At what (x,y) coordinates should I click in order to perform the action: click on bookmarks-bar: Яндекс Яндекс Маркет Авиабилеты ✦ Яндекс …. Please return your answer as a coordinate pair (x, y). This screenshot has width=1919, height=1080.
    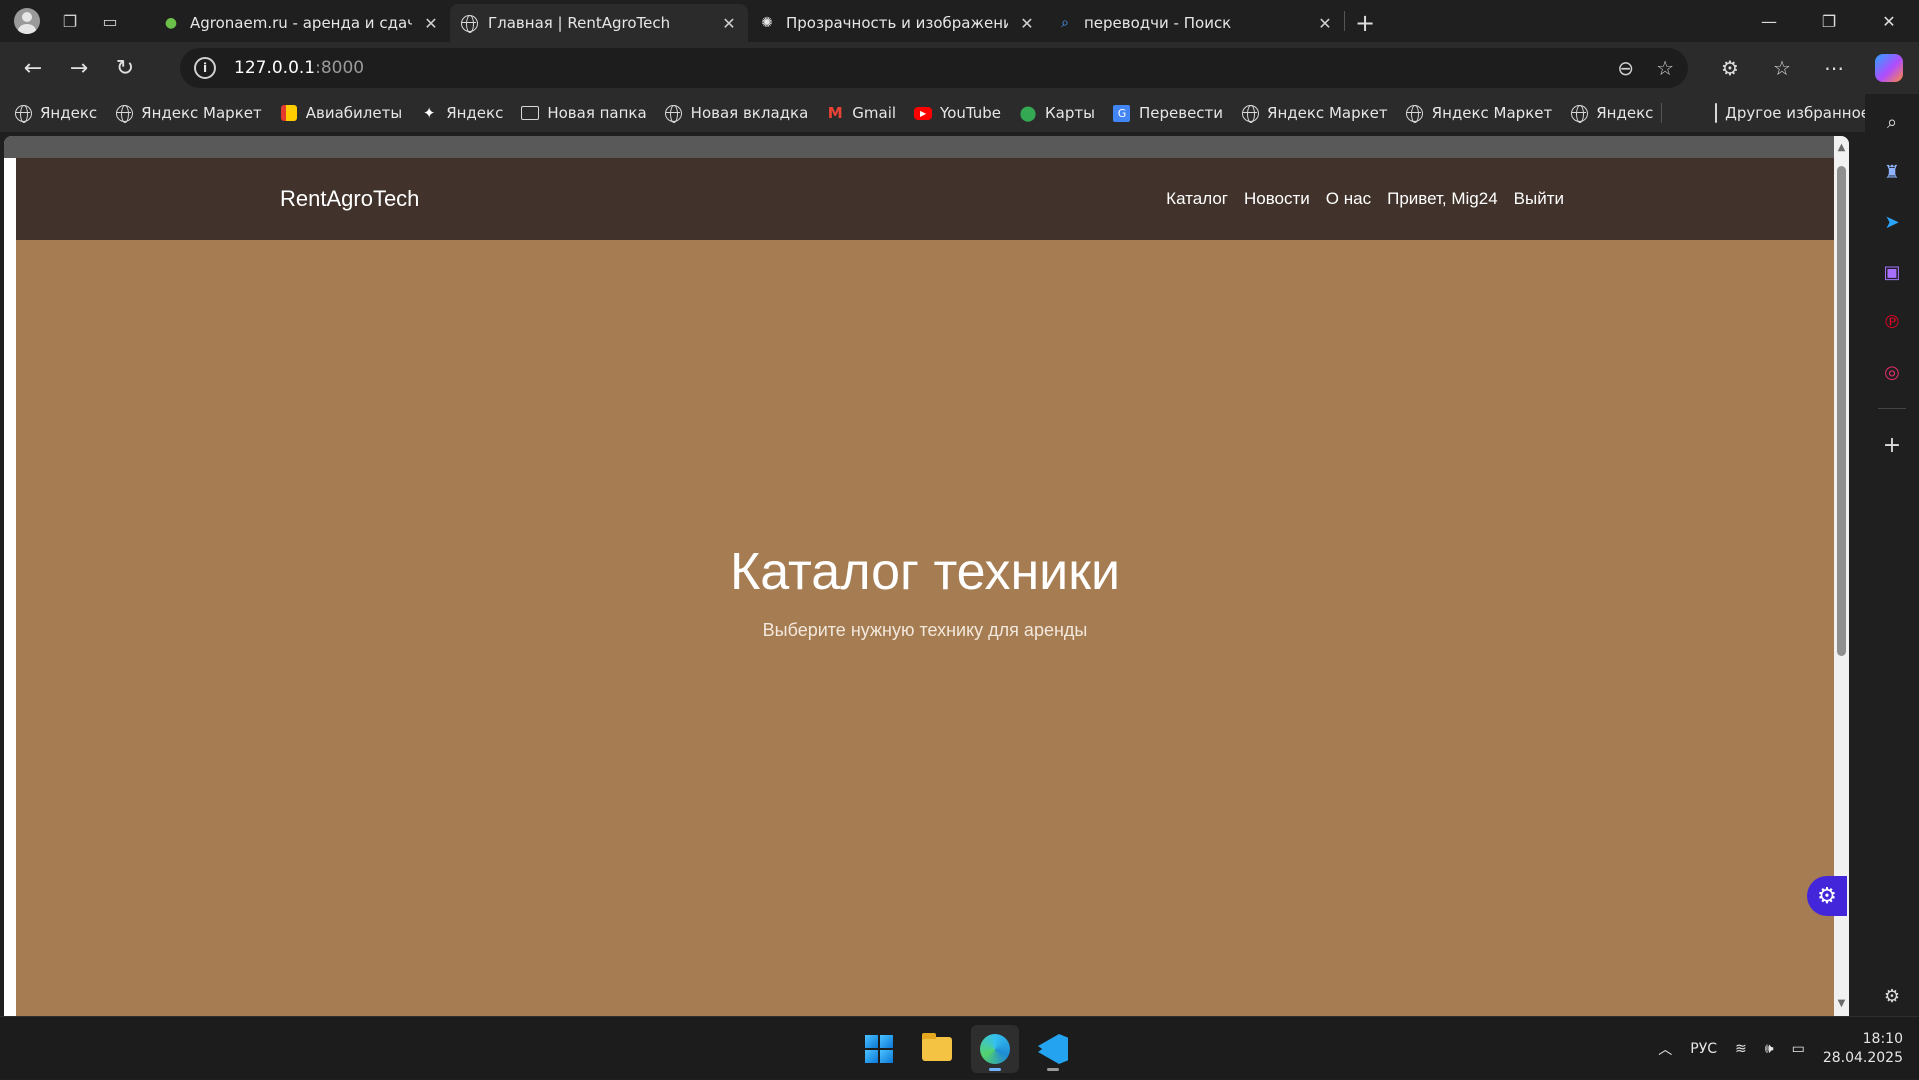
    Looking at the image, I should click on (940, 113).